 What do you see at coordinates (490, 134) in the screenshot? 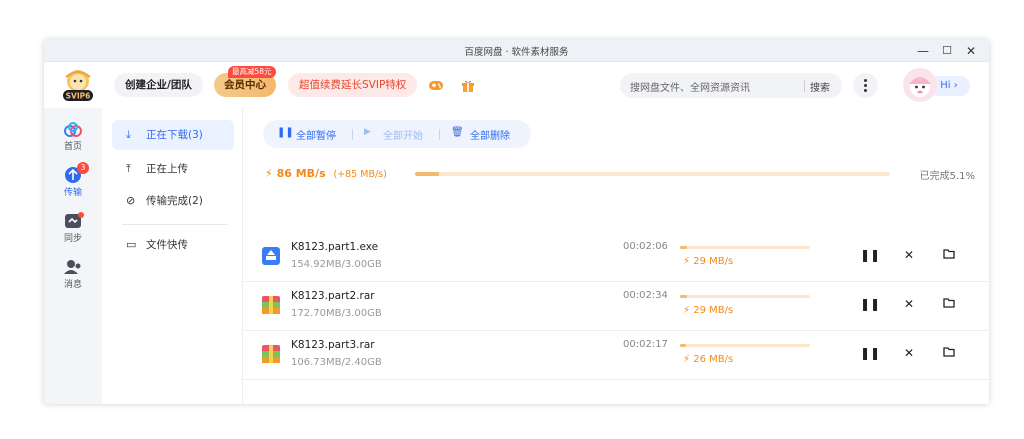
I see `delete-all-button: 全部删除` at bounding box center [490, 134].